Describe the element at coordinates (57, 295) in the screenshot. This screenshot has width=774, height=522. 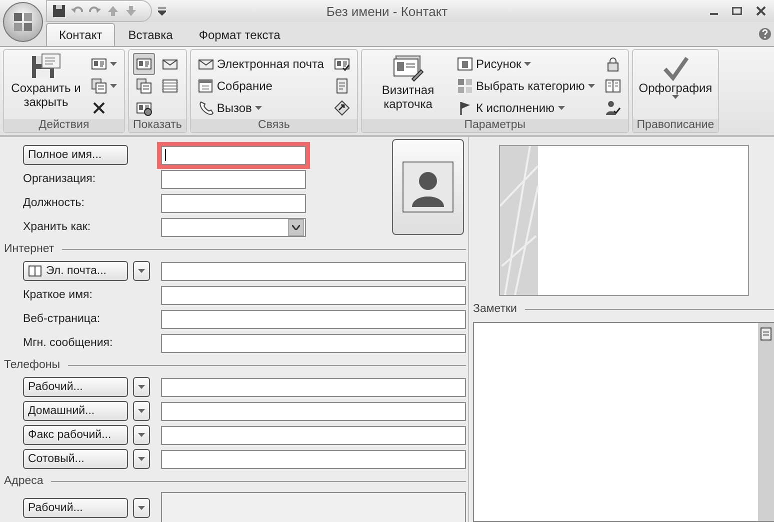
I see `field-label: Краткое имя:` at that location.